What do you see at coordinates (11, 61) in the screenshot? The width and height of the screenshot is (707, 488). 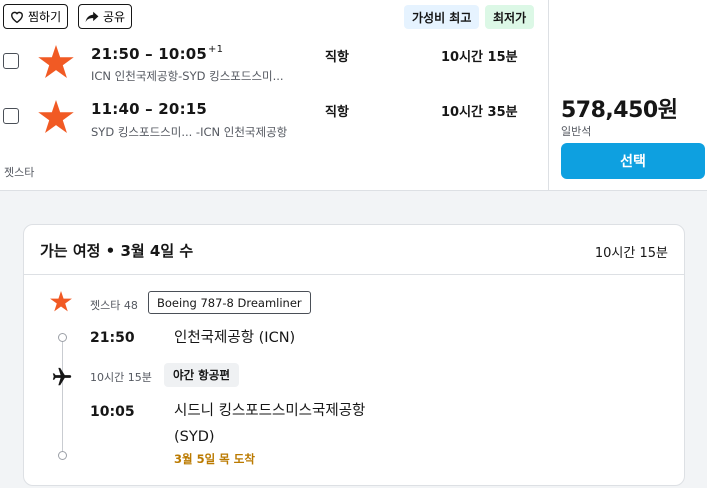 I see `outbound-checkbox` at bounding box center [11, 61].